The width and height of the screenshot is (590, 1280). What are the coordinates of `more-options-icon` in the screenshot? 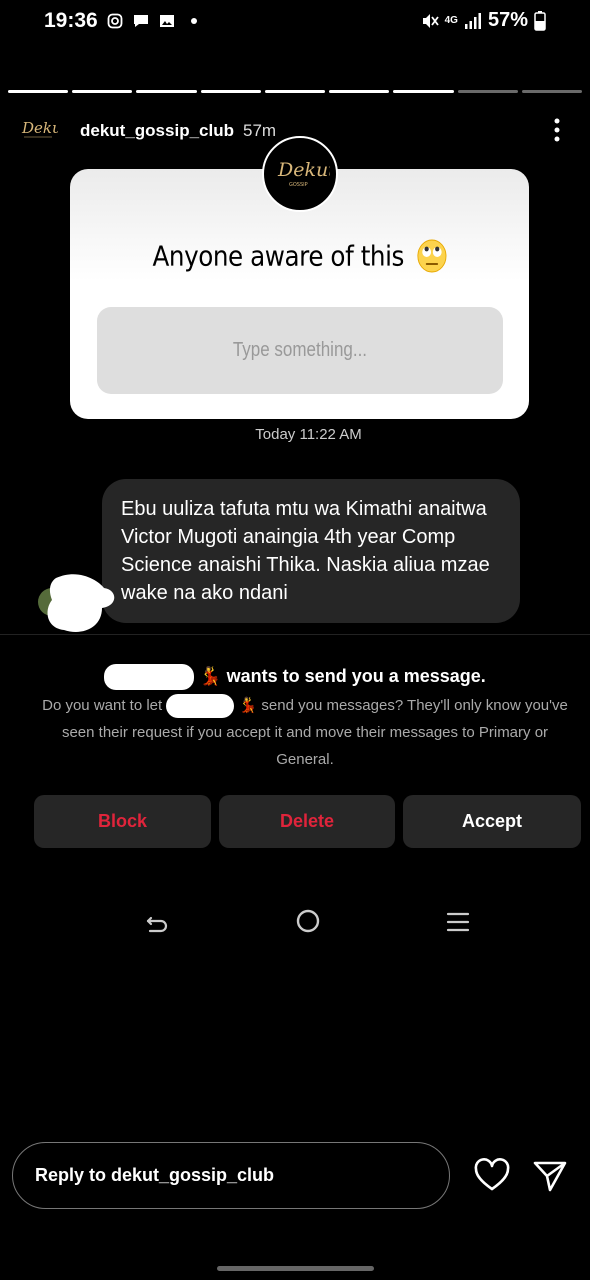 It's located at (557, 130).